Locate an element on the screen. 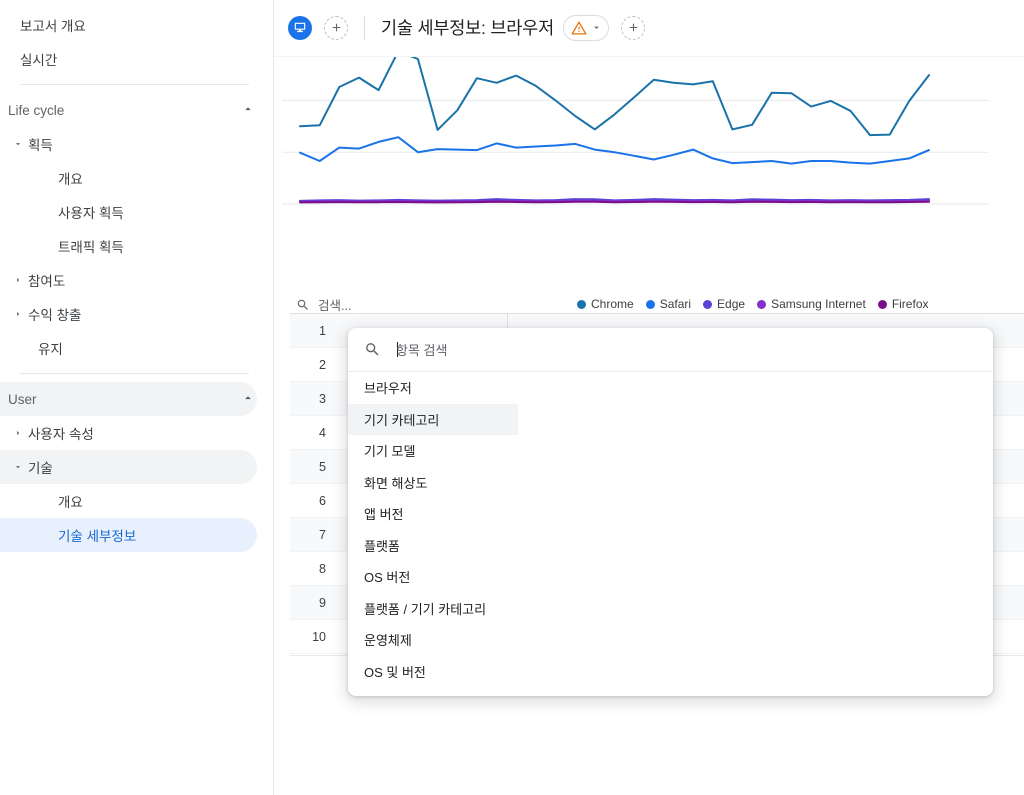 The width and height of the screenshot is (1024, 795). sidebar-item-4: 획득 is located at coordinates (128, 144).